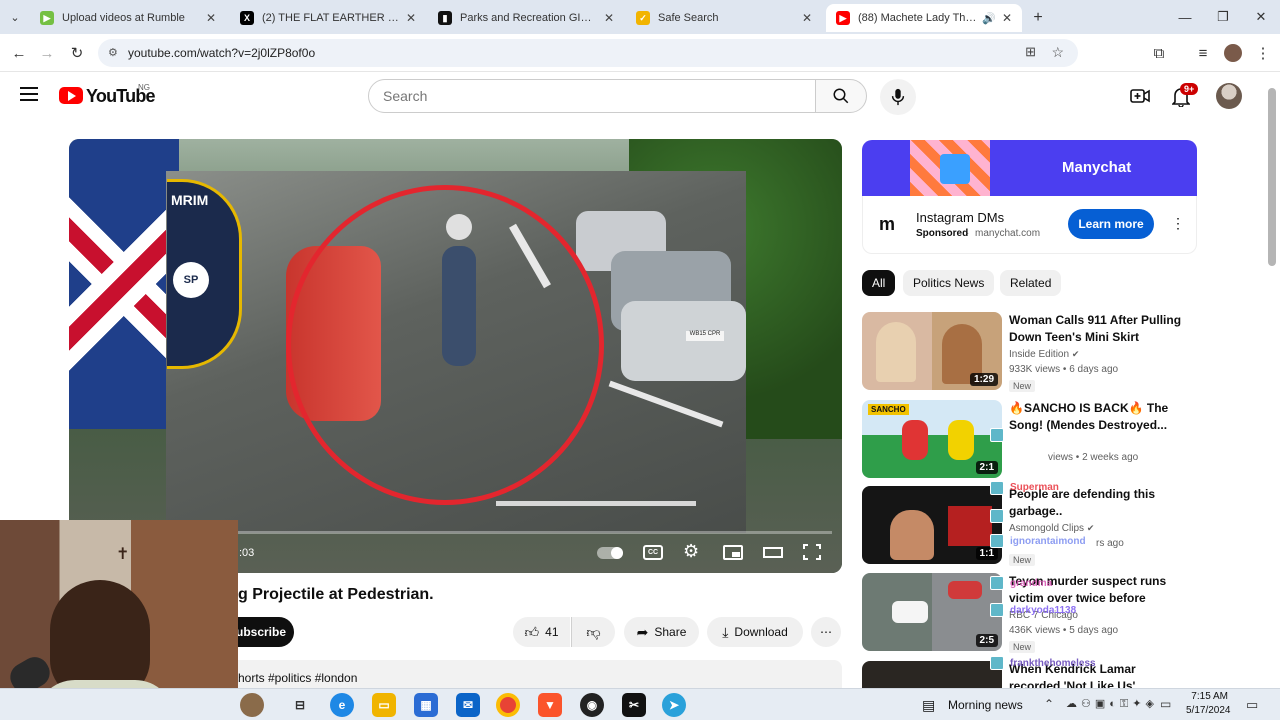 The width and height of the screenshot is (1280, 720). What do you see at coordinates (898, 97) in the screenshot?
I see `voice-search-button` at bounding box center [898, 97].